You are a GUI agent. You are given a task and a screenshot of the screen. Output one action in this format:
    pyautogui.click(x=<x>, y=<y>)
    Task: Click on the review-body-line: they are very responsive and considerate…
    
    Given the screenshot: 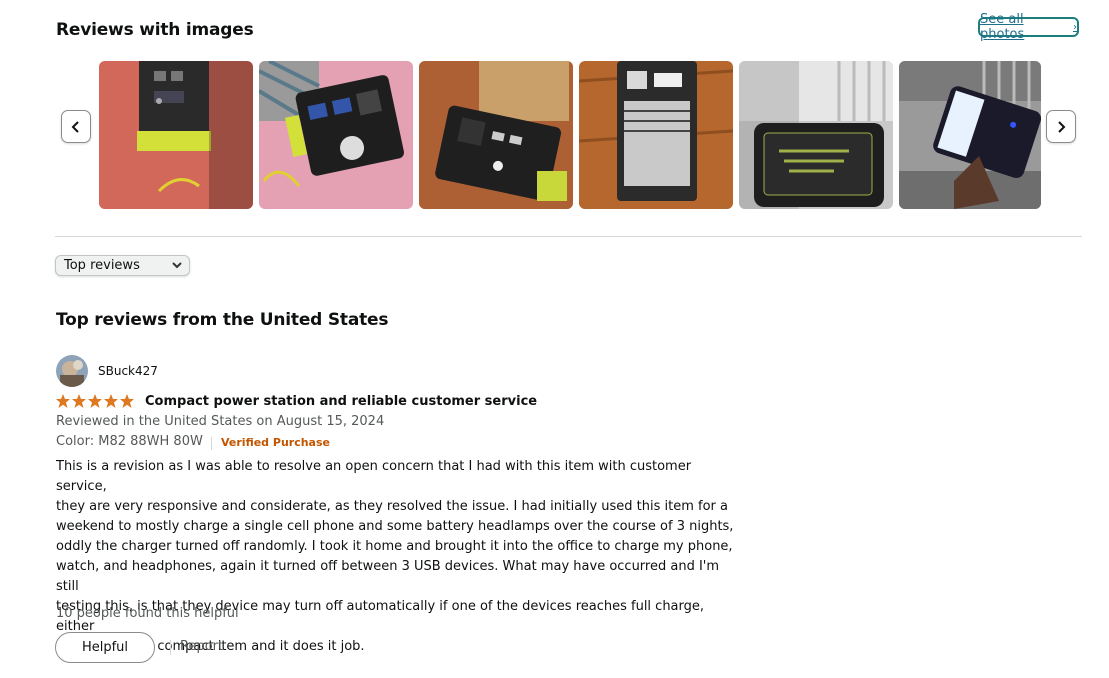 What is the action you would take?
    pyautogui.click(x=392, y=506)
    